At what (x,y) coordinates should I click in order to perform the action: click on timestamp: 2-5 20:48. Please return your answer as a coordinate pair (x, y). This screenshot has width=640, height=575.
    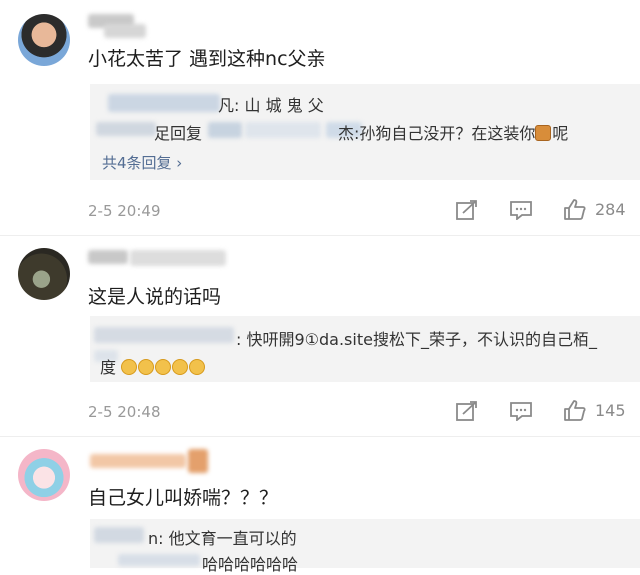
    Looking at the image, I should click on (124, 412).